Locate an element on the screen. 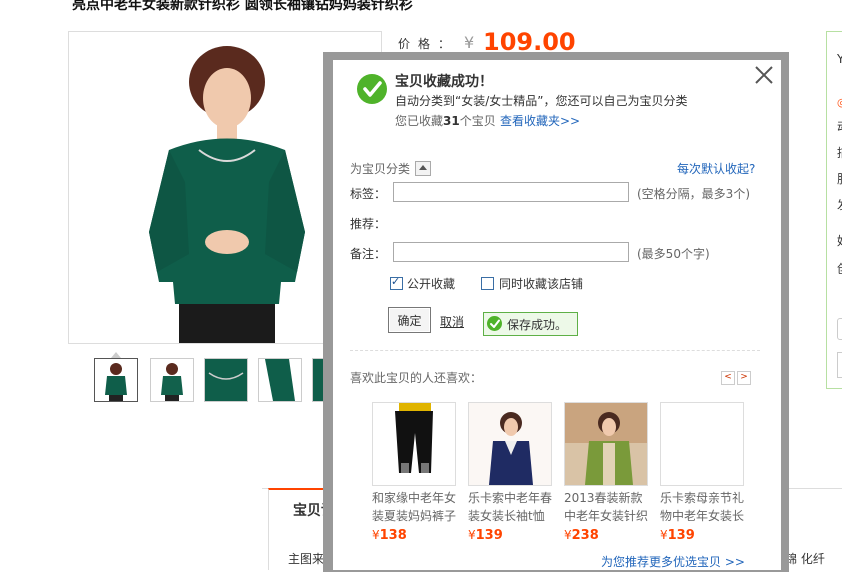 Image resolution: width=842 pixels, height=572 pixels. side-button is located at coordinates (839, 329).